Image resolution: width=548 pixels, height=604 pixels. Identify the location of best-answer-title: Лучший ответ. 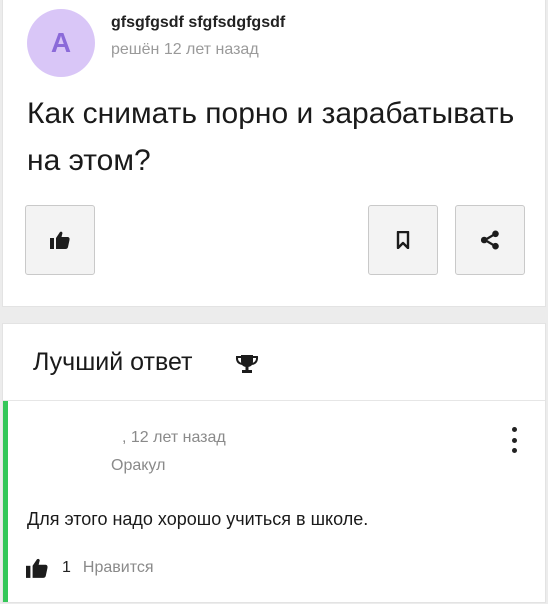
(113, 362).